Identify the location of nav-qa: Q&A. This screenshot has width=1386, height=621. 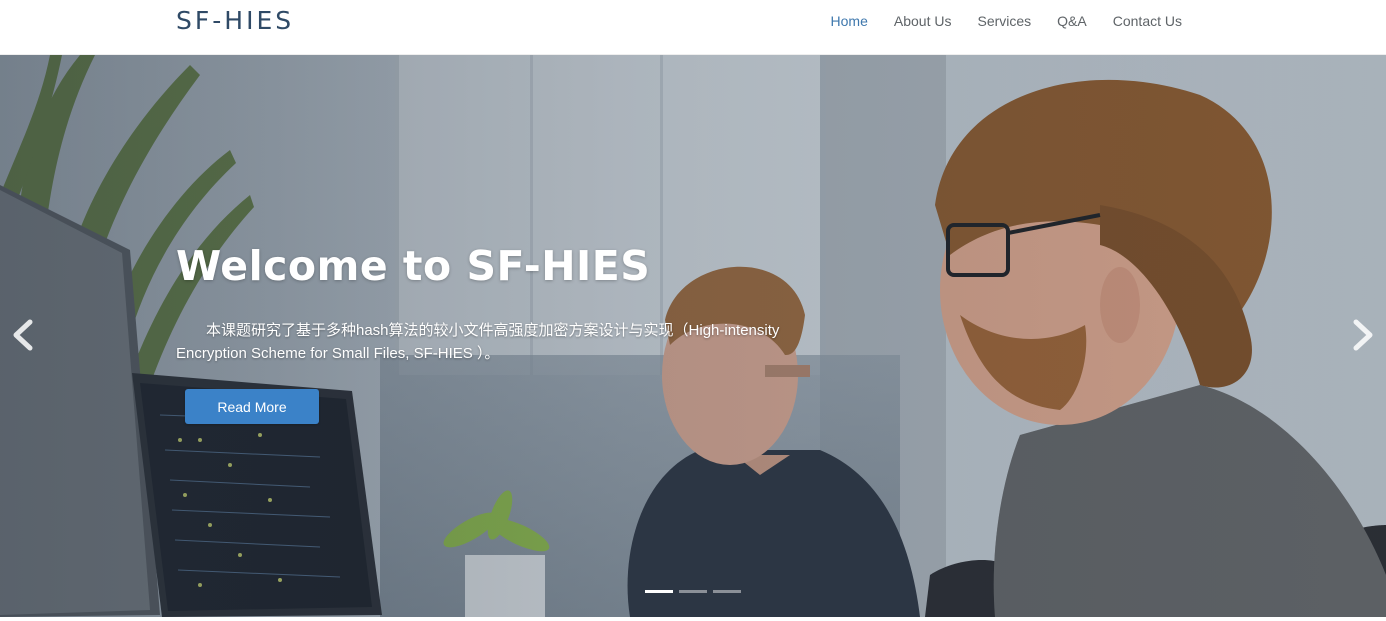
(1072, 21).